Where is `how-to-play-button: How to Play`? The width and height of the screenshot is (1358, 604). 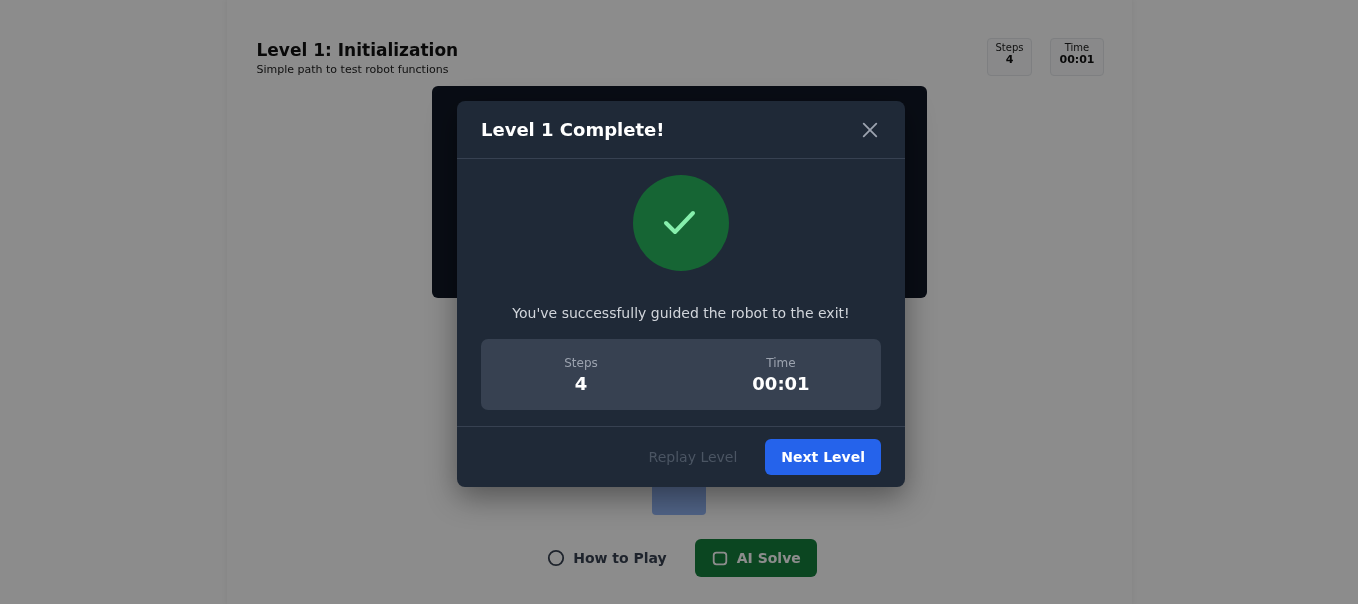 how-to-play-button: How to Play is located at coordinates (607, 558).